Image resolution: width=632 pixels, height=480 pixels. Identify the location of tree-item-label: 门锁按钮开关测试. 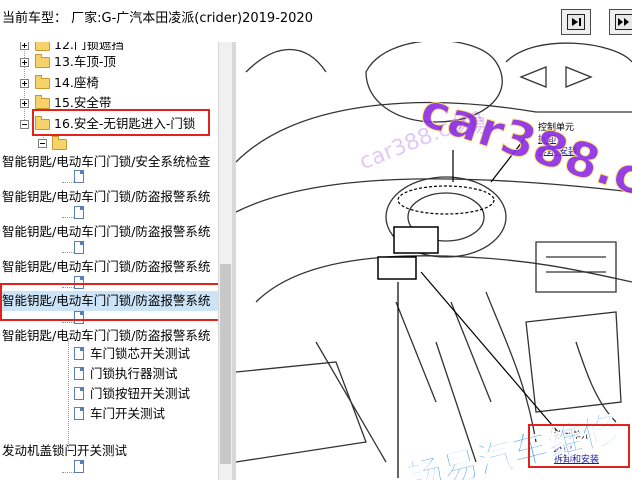
(140, 393).